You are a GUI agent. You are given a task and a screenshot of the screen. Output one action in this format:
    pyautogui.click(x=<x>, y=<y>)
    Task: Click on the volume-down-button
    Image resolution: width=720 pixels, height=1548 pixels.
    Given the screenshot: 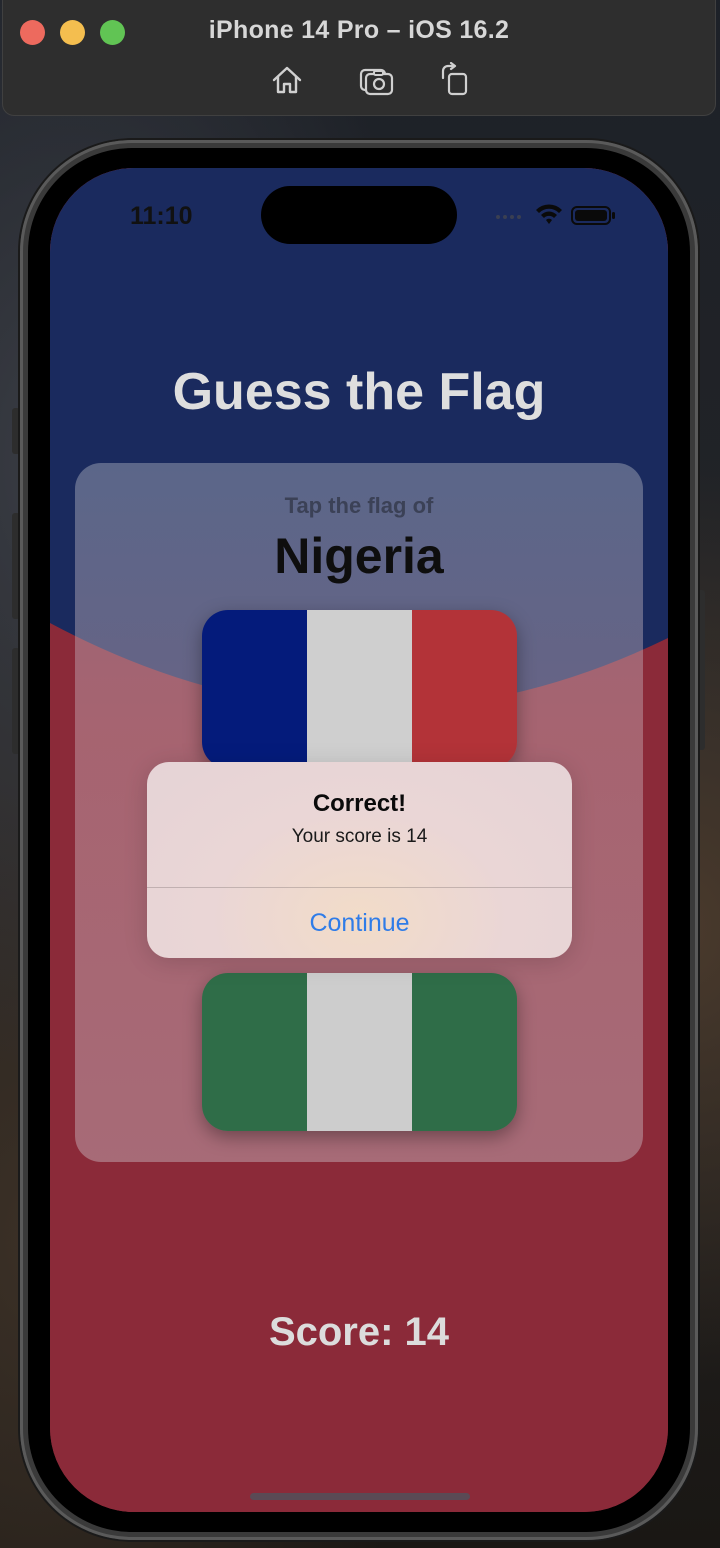 What is the action you would take?
    pyautogui.click(x=16, y=701)
    